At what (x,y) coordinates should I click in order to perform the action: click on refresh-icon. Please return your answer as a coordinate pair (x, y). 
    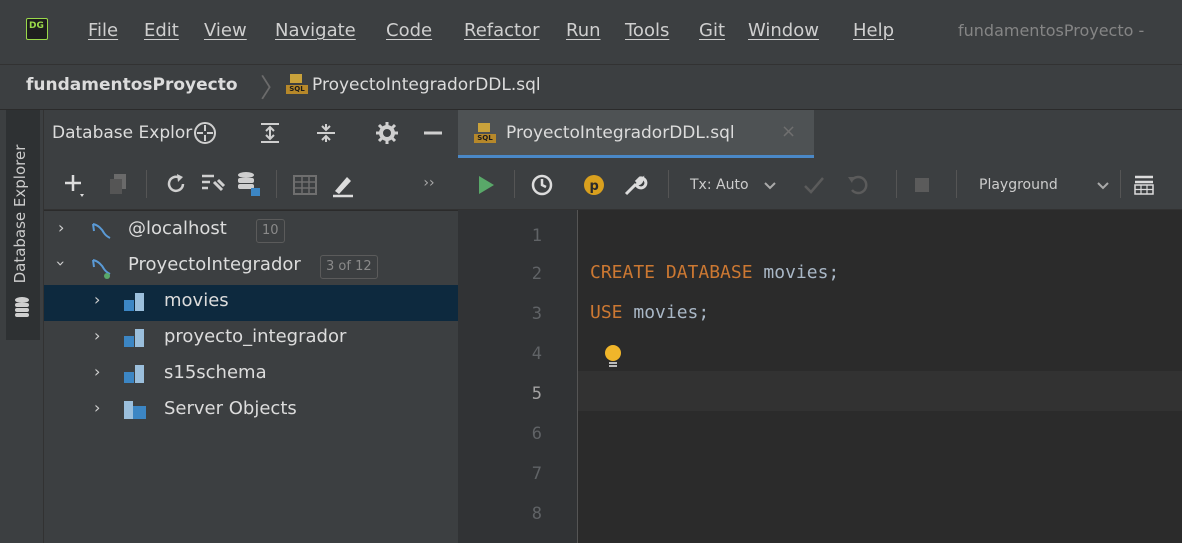
    Looking at the image, I should click on (176, 184).